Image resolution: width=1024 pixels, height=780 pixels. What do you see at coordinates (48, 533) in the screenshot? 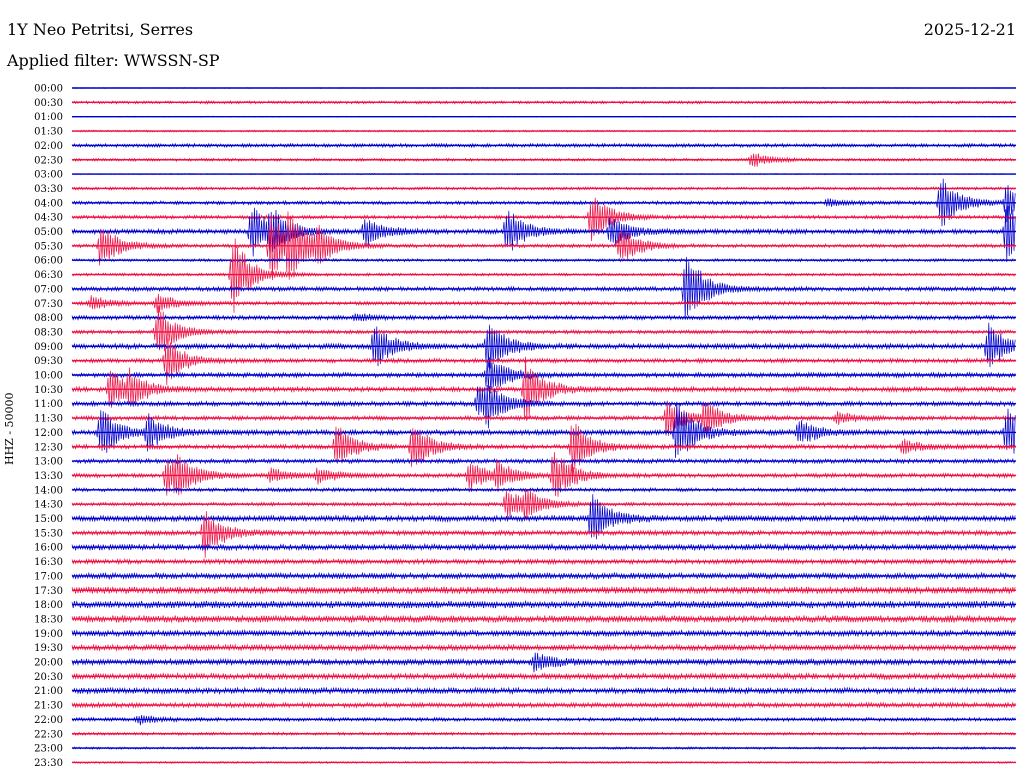
I see `row-time-label: 15:30` at bounding box center [48, 533].